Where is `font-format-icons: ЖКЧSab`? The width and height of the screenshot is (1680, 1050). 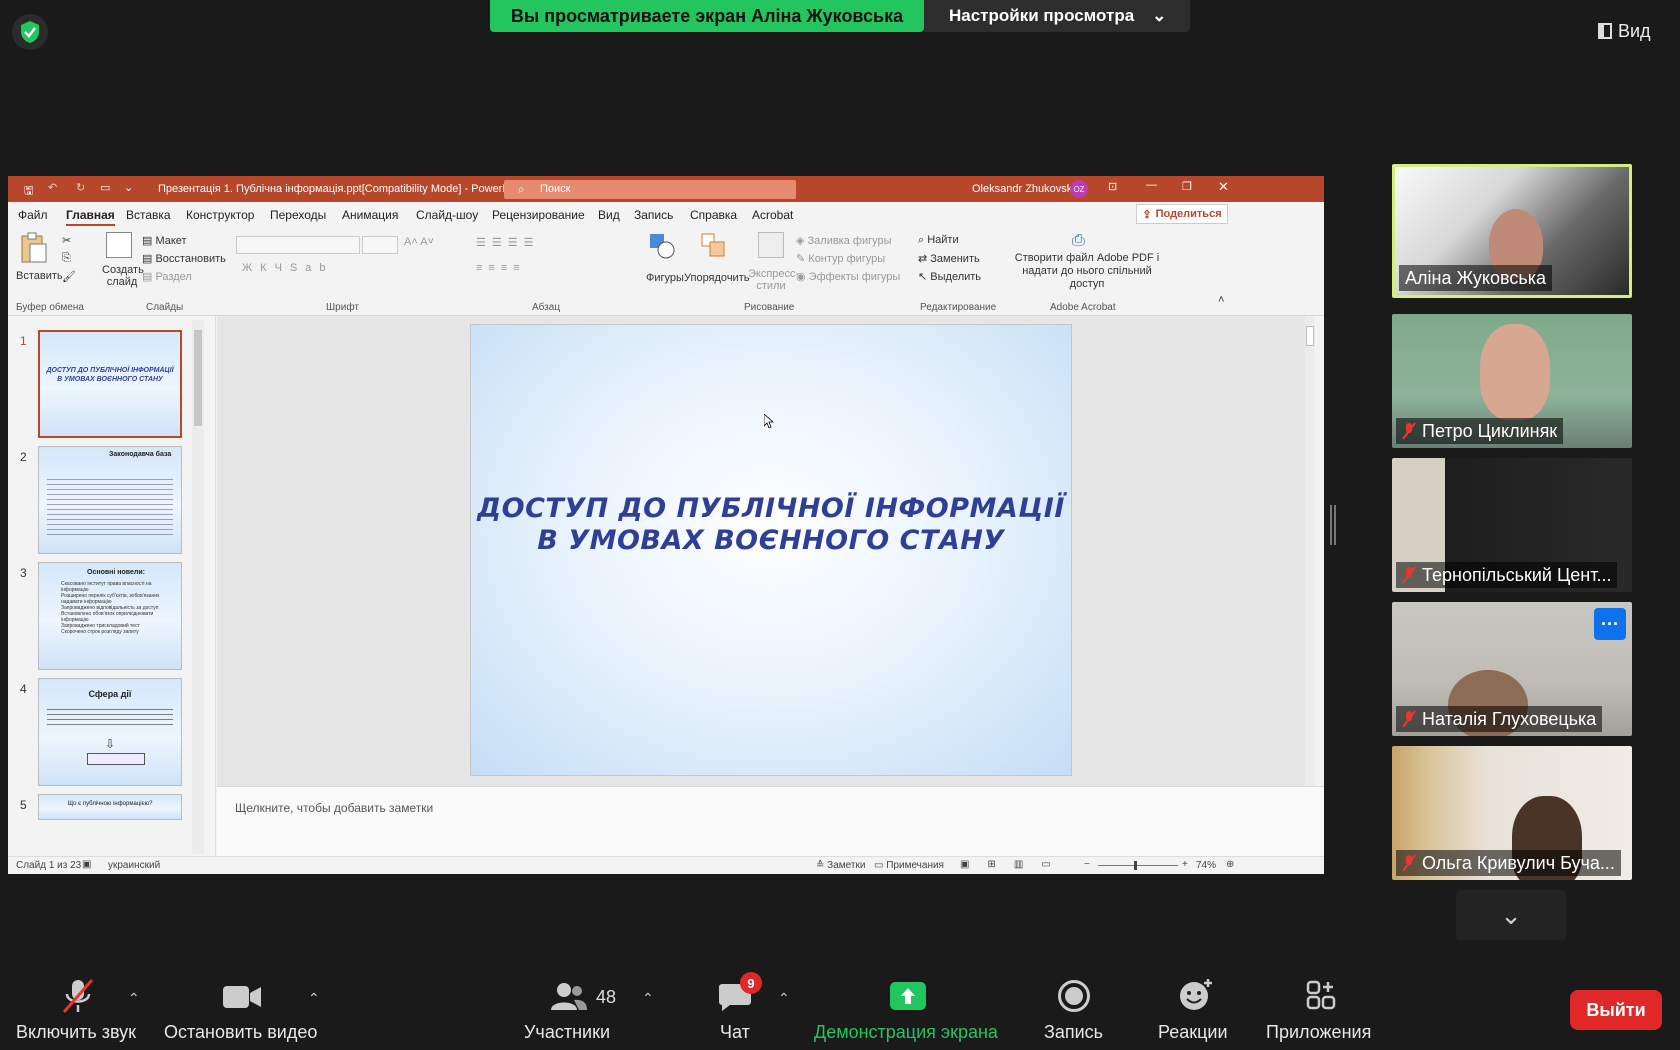
font-format-icons: ЖКЧSab is located at coordinates (287, 268).